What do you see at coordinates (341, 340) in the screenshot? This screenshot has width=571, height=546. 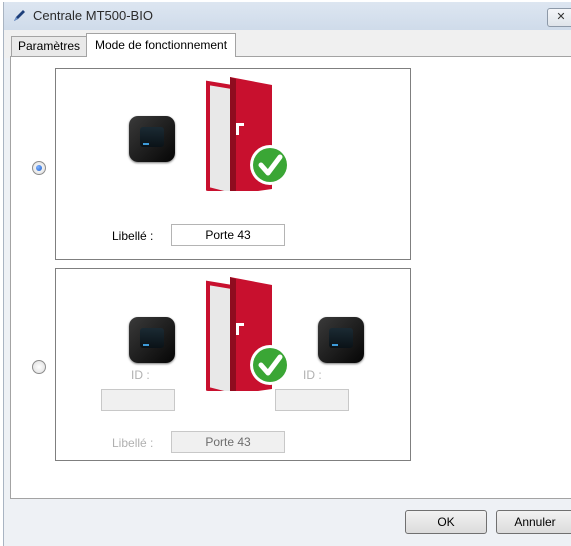 I see `fingerprint-reader-right-icon` at bounding box center [341, 340].